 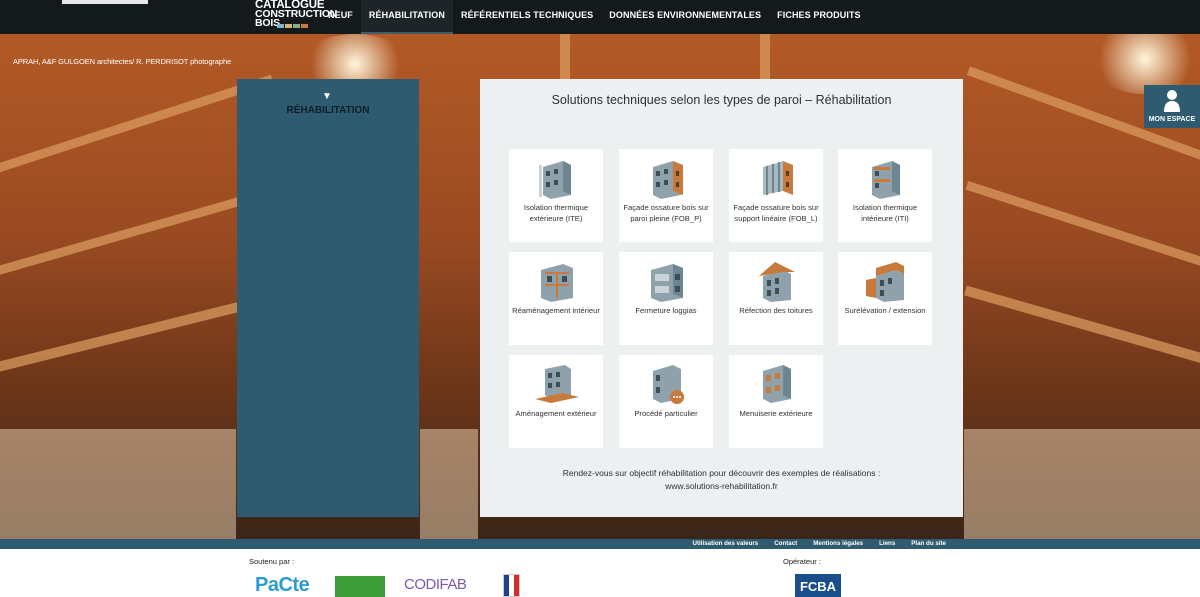 I want to click on logo-color-strip, so click(x=292, y=26).